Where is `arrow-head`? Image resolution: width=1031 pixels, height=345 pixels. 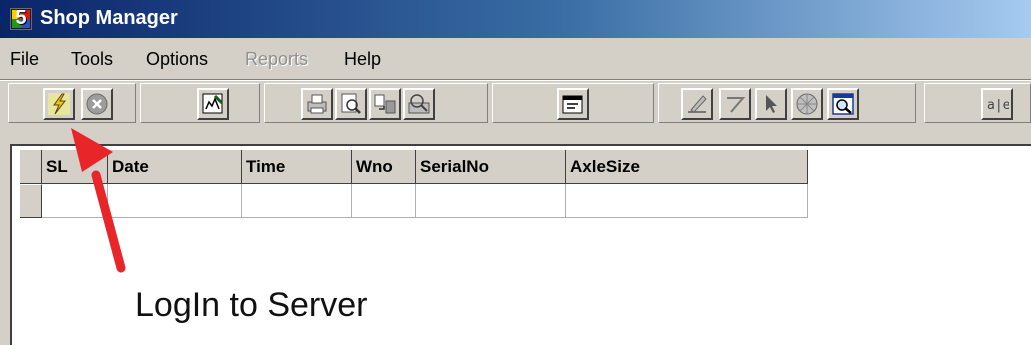
arrow-head is located at coordinates (92, 150).